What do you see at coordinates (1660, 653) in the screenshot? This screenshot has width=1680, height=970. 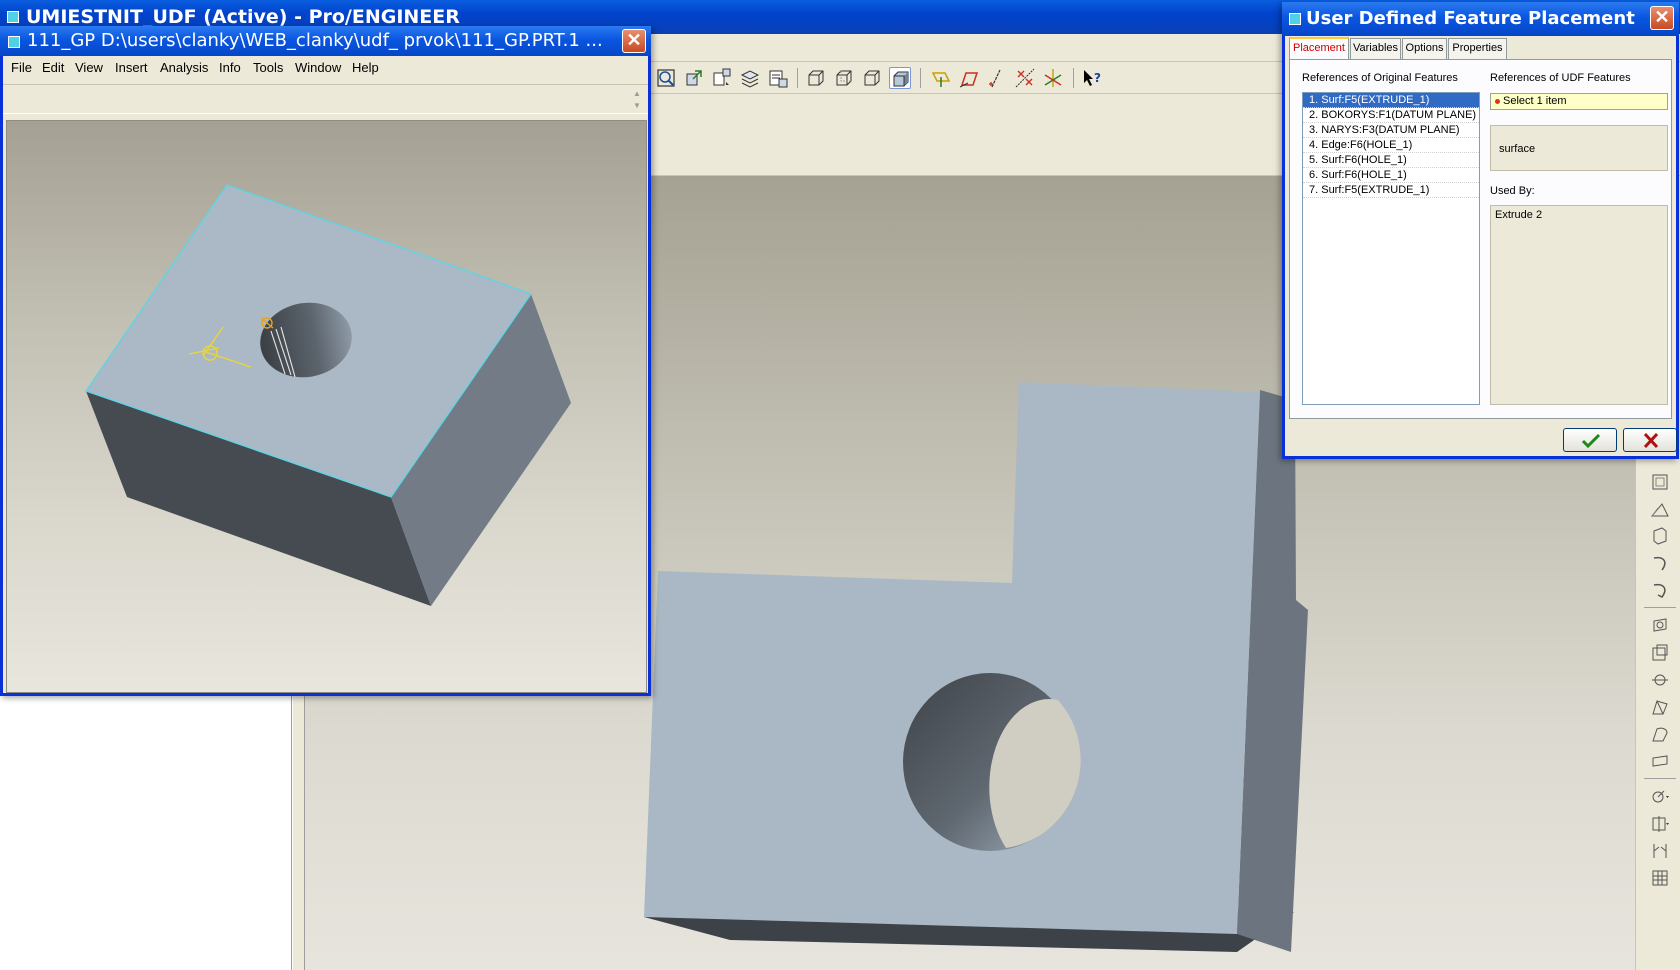 I see `shell-tool-icon` at bounding box center [1660, 653].